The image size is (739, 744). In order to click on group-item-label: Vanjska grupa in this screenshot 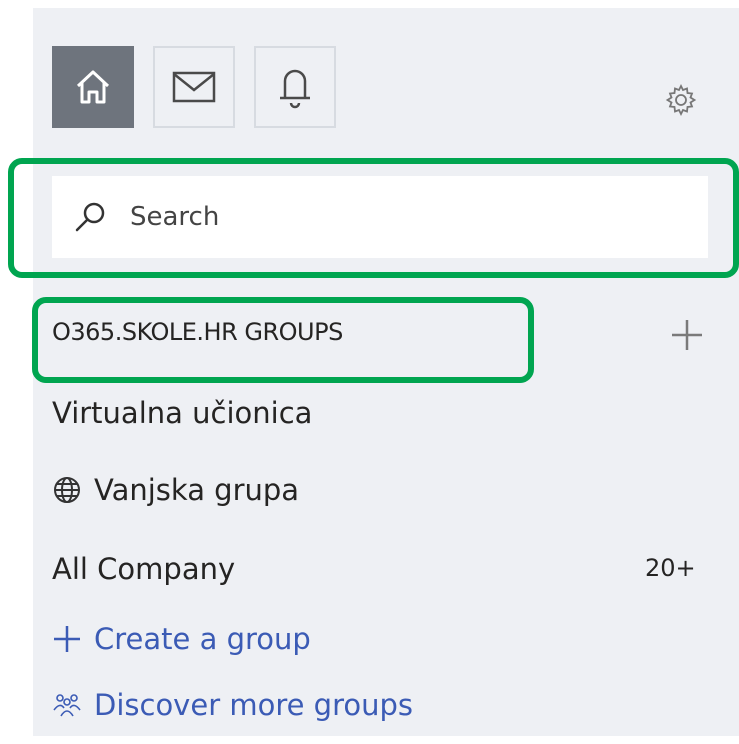, I will do `click(197, 490)`.